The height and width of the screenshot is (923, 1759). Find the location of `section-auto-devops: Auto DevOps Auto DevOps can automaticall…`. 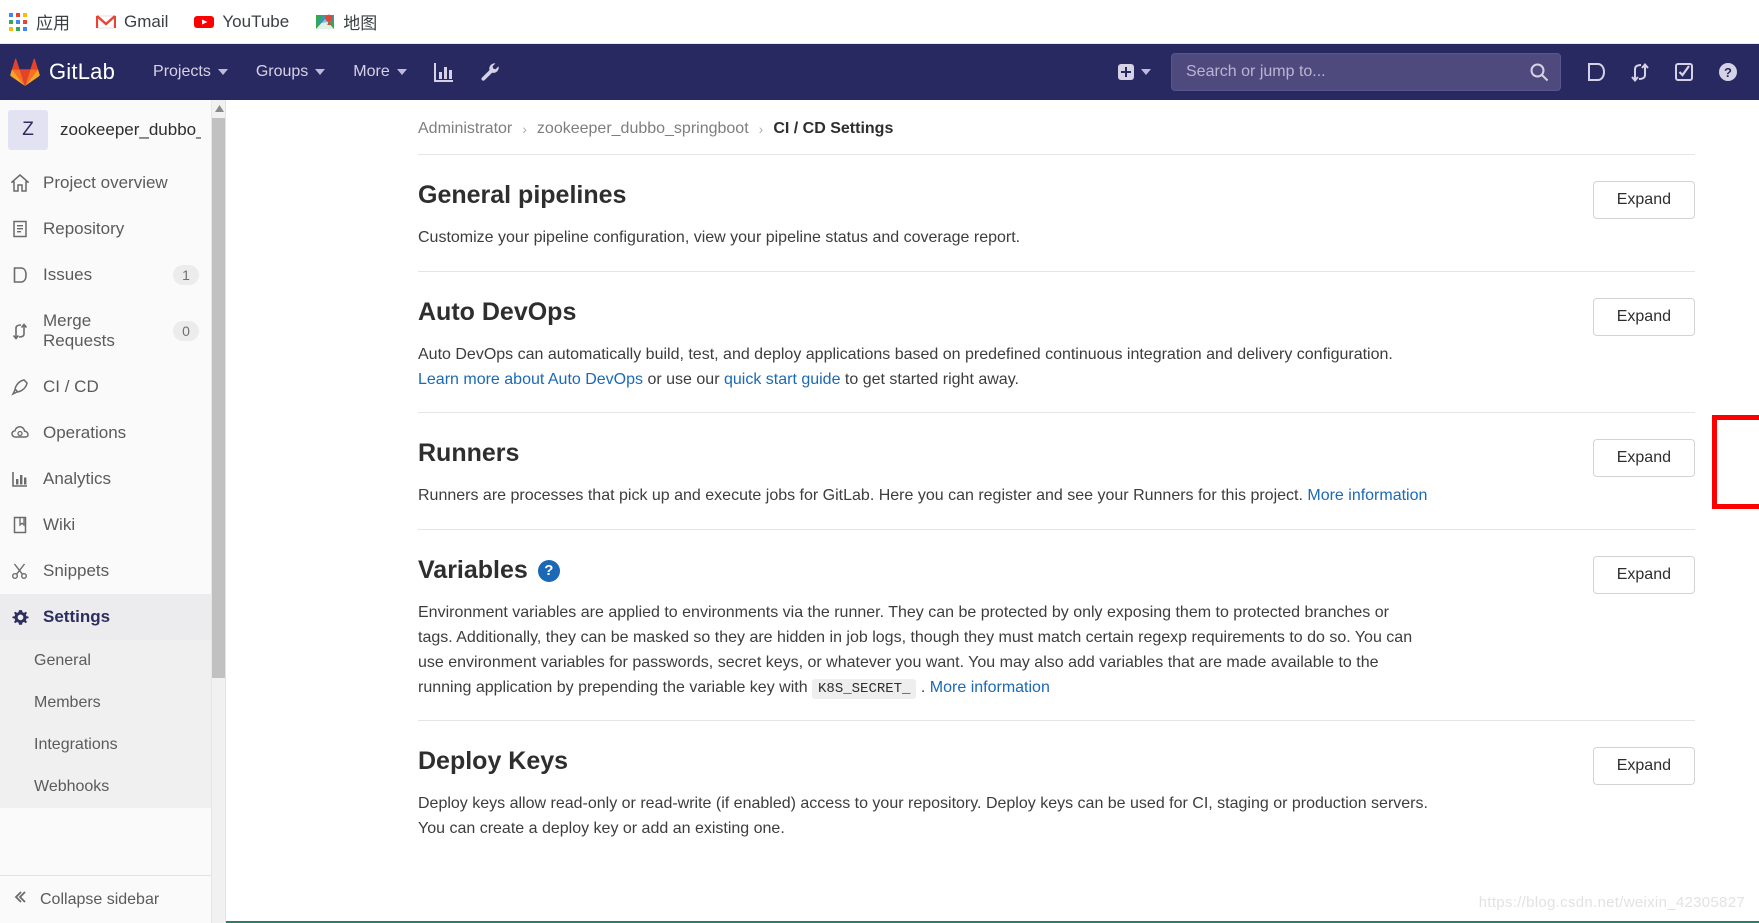

section-auto-devops: Auto DevOps Auto DevOps can automaticall… is located at coordinates (1056, 343).